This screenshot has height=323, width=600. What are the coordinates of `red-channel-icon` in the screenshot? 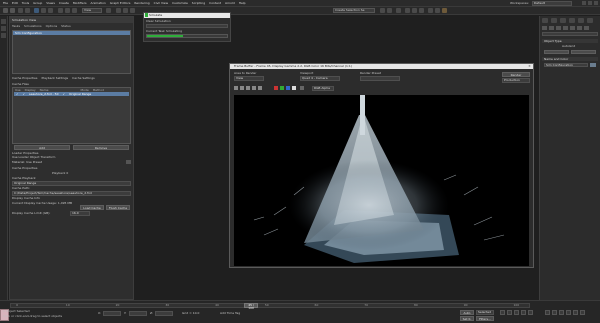 It's located at (276, 88).